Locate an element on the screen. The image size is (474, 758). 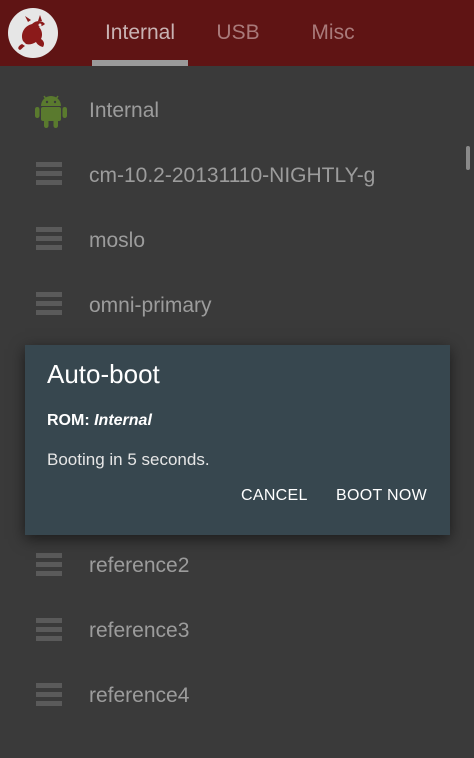
list-item-label: reference4 is located at coordinates (139, 695).